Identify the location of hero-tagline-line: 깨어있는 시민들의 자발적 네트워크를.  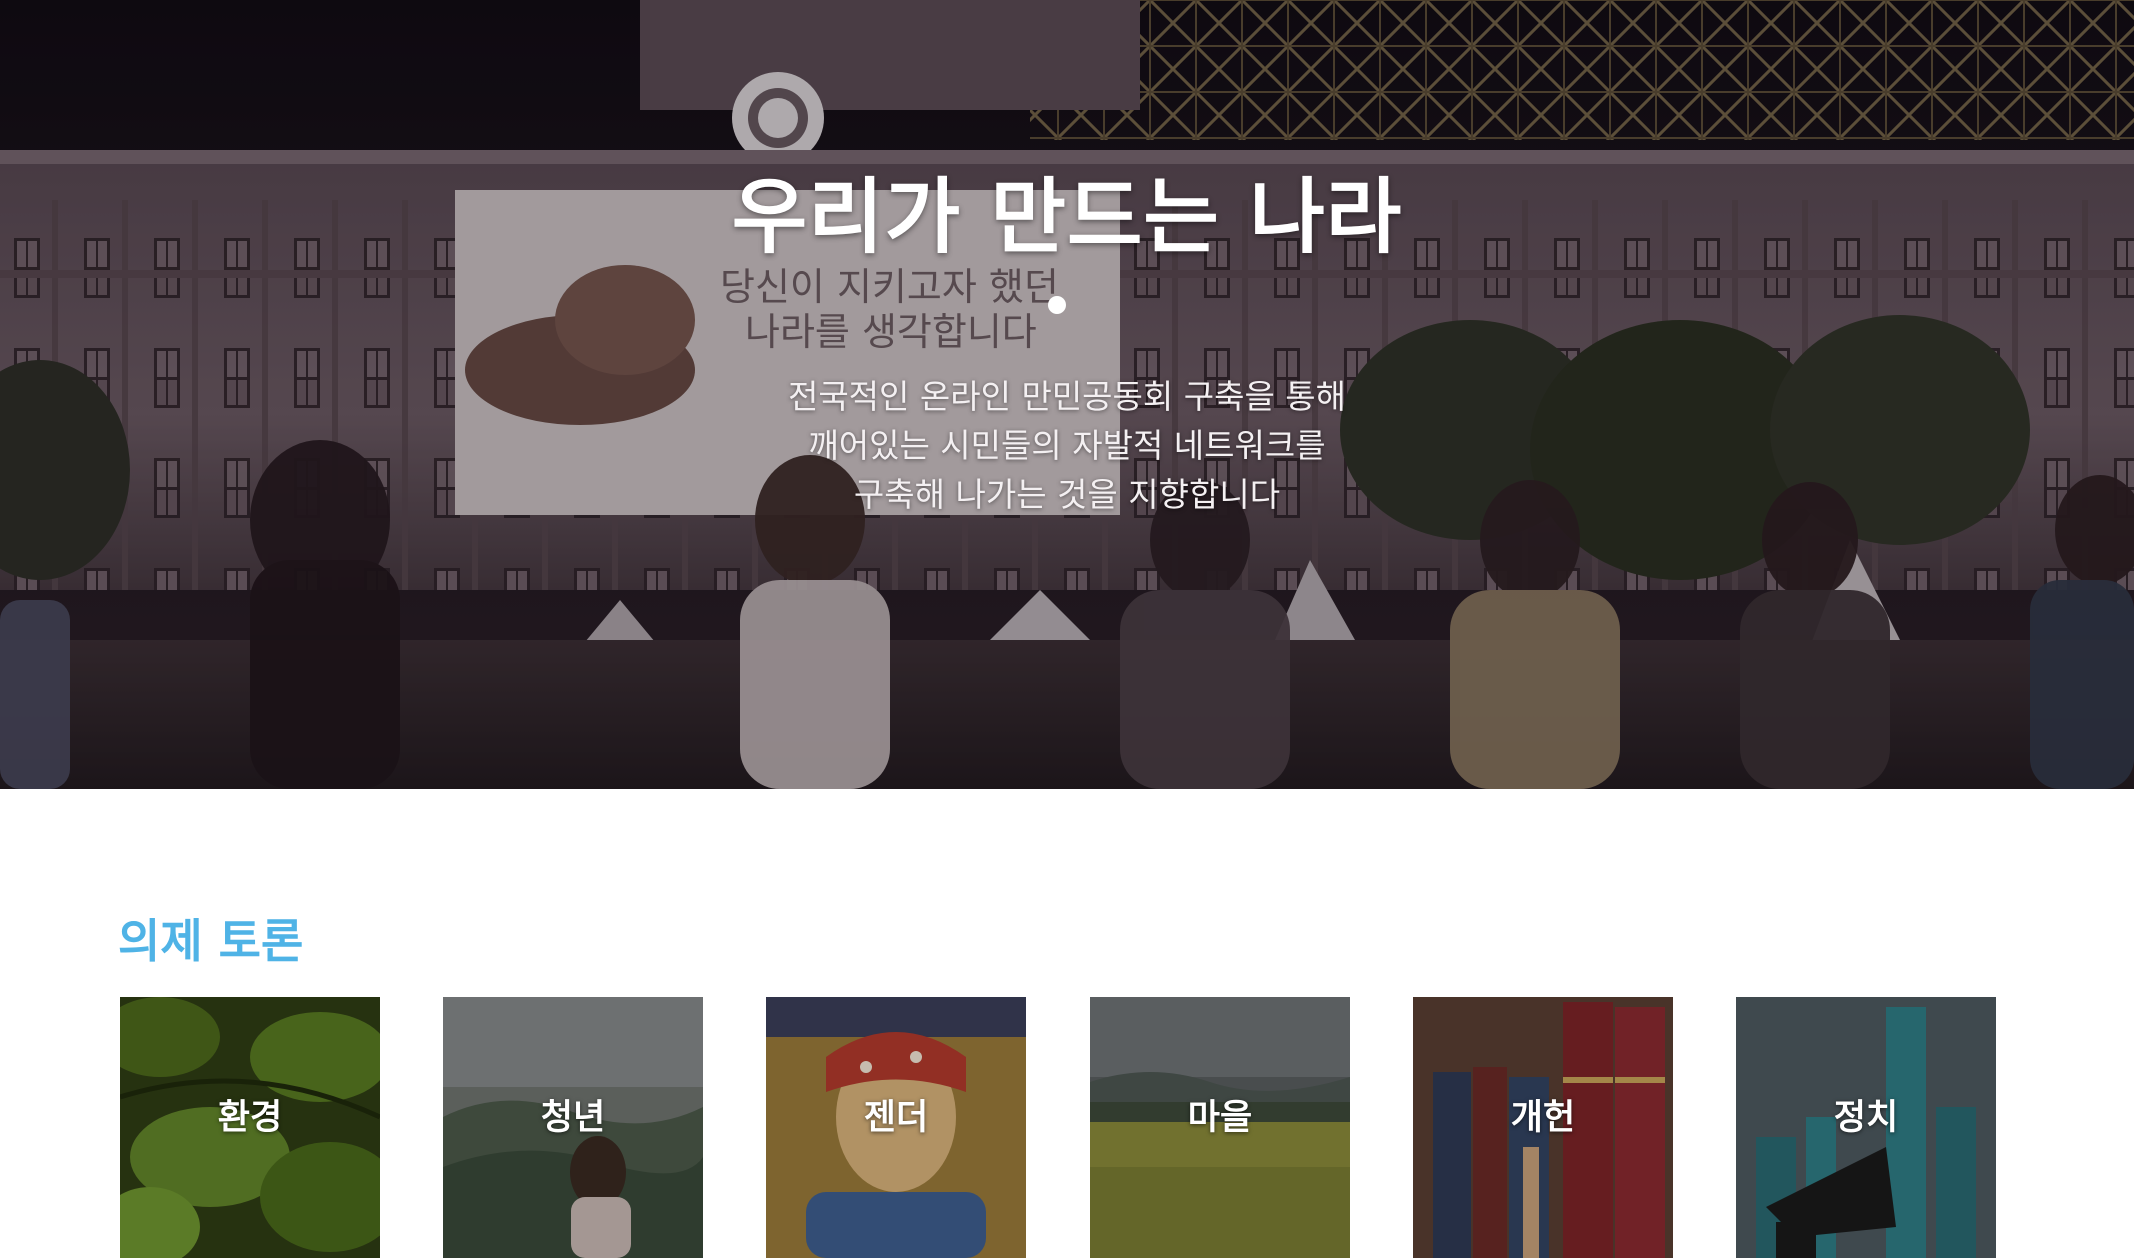
(1067, 445).